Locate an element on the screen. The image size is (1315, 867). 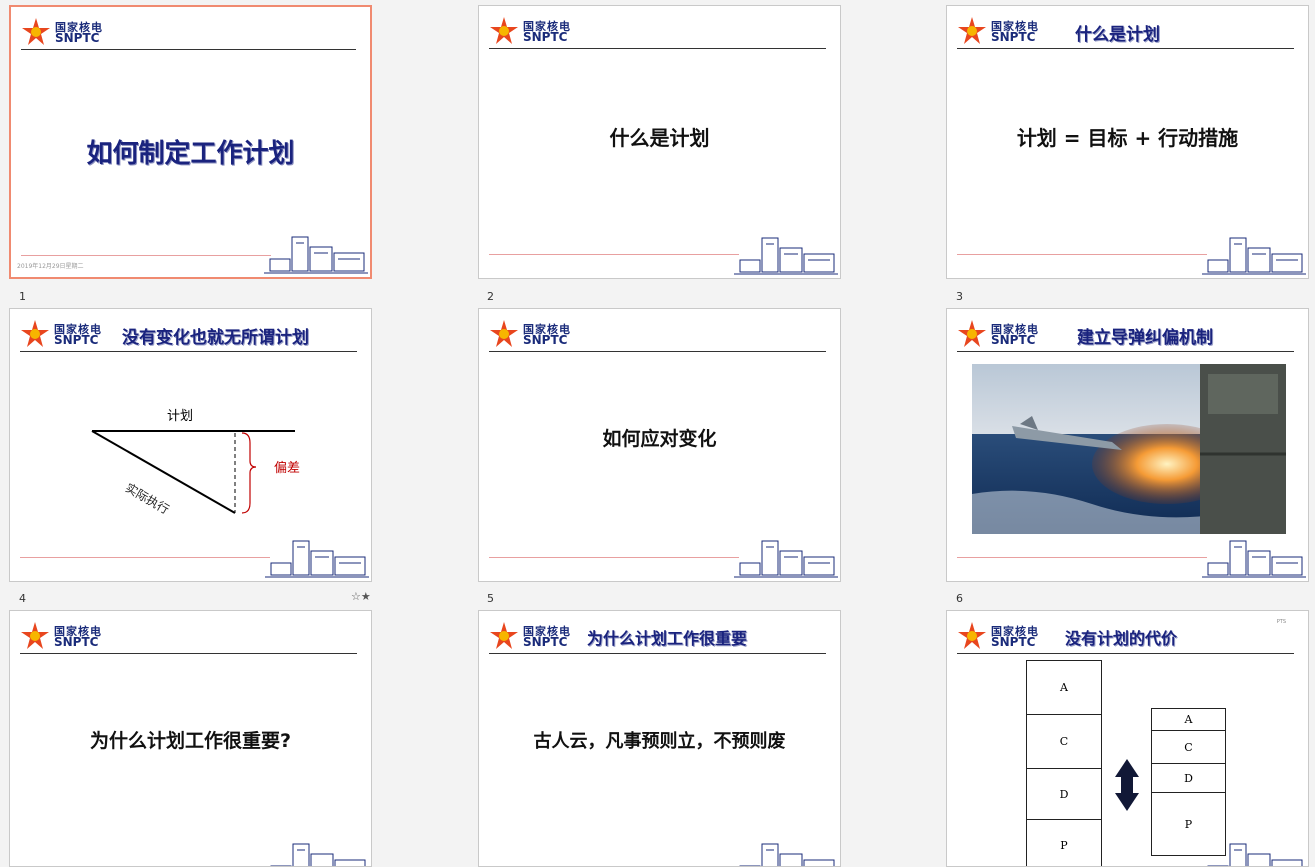
slide-thumbnail-1: 国家核电 SNPTC 如何制定工作计划 2019年12月29日星期二 is located at coordinates (190, 142).